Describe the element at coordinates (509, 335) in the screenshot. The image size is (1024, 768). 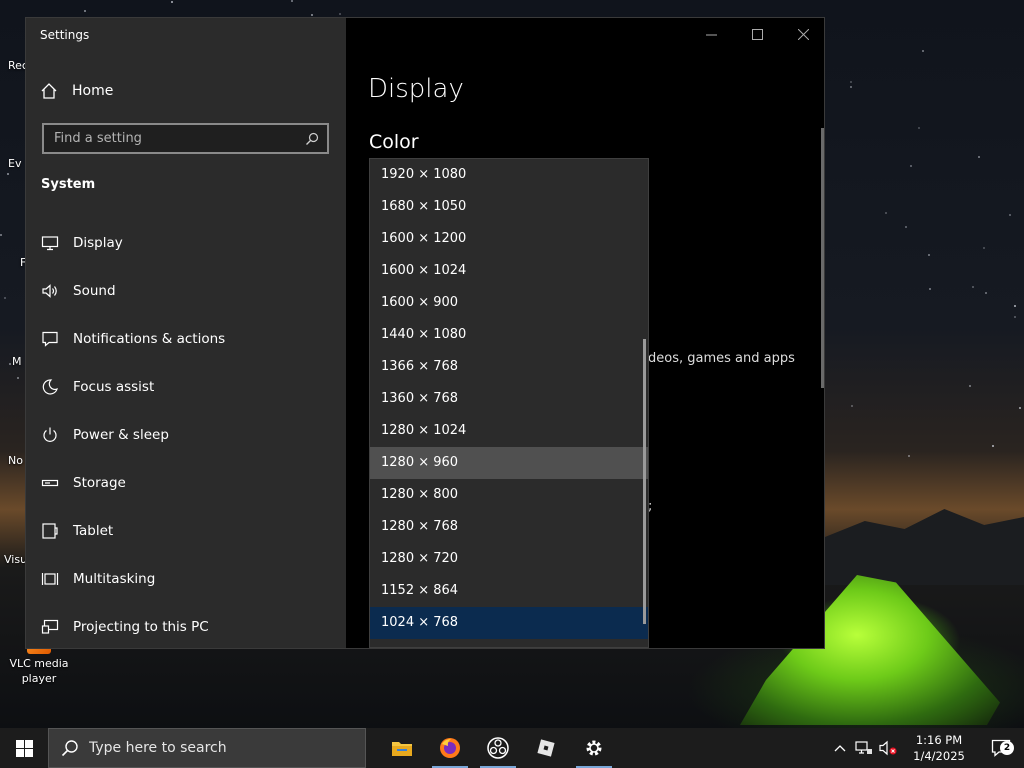
I see `resolution-option: 1440 × 1080` at that location.